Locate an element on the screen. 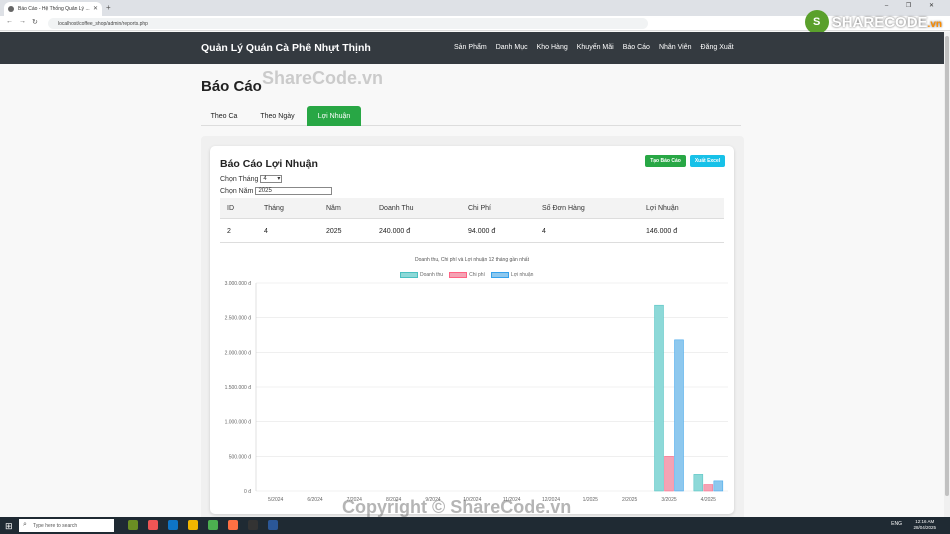 The height and width of the screenshot is (534, 950). taskbar-search-input: Type here to search is located at coordinates (66, 525).